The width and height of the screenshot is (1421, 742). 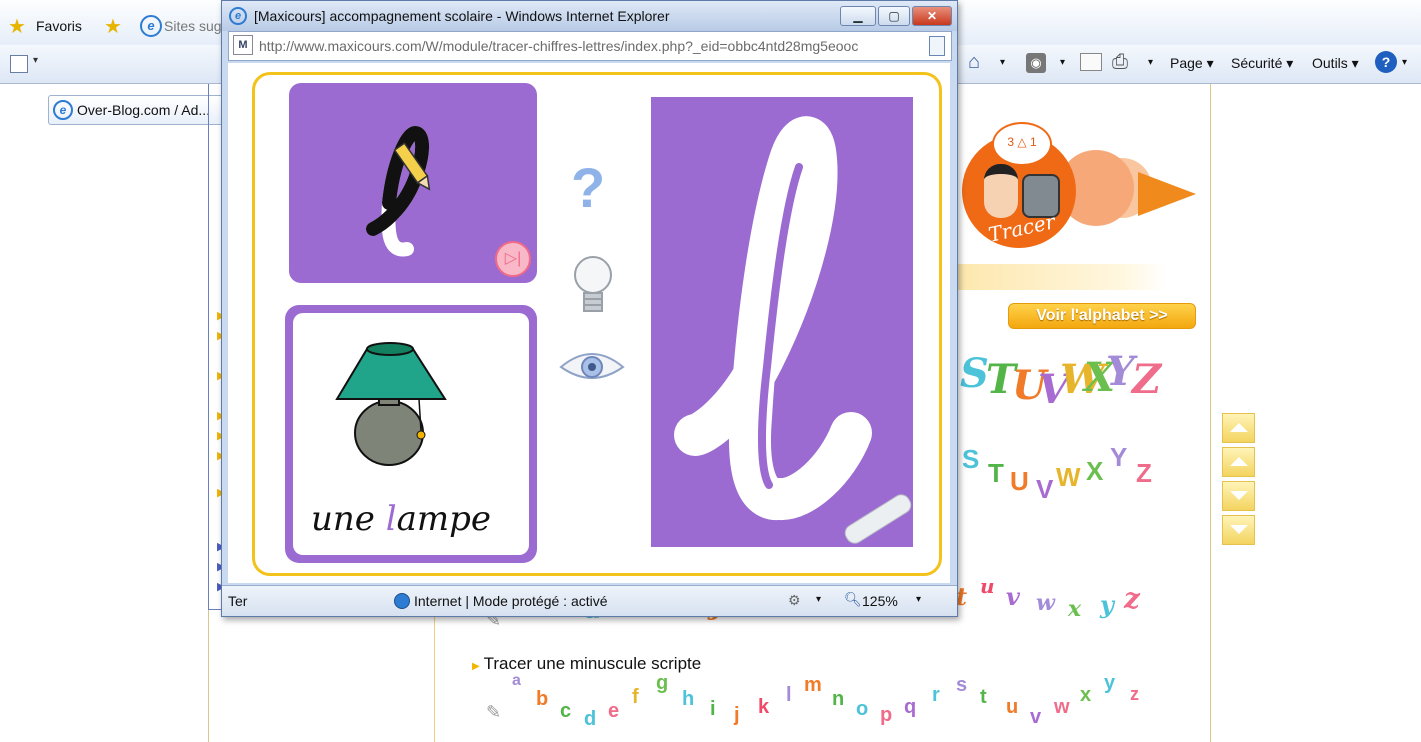 I want to click on scroll-top-button, so click(x=1238, y=428).